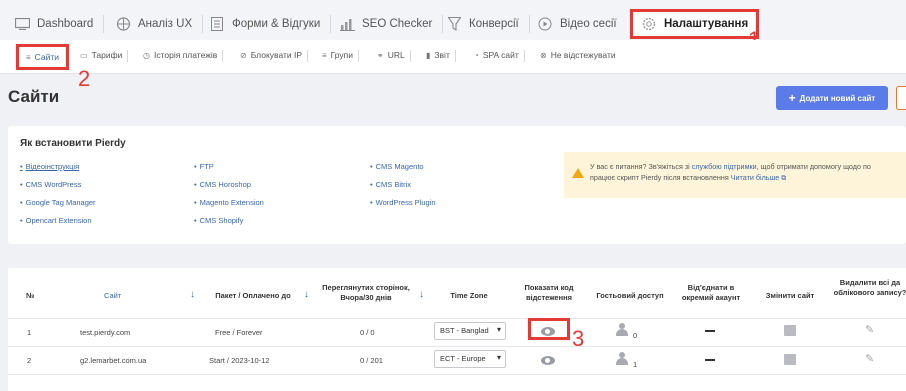 This screenshot has width=906, height=391. Describe the element at coordinates (30, 295) in the screenshot. I see `col-header-num: №` at that location.